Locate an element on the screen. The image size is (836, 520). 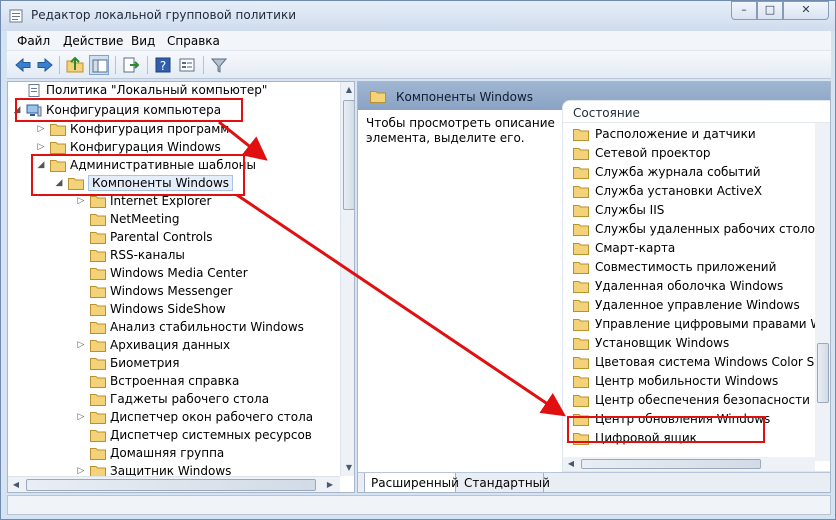
list-item: Цветовая система Windows Color System is located at coordinates (702, 362).